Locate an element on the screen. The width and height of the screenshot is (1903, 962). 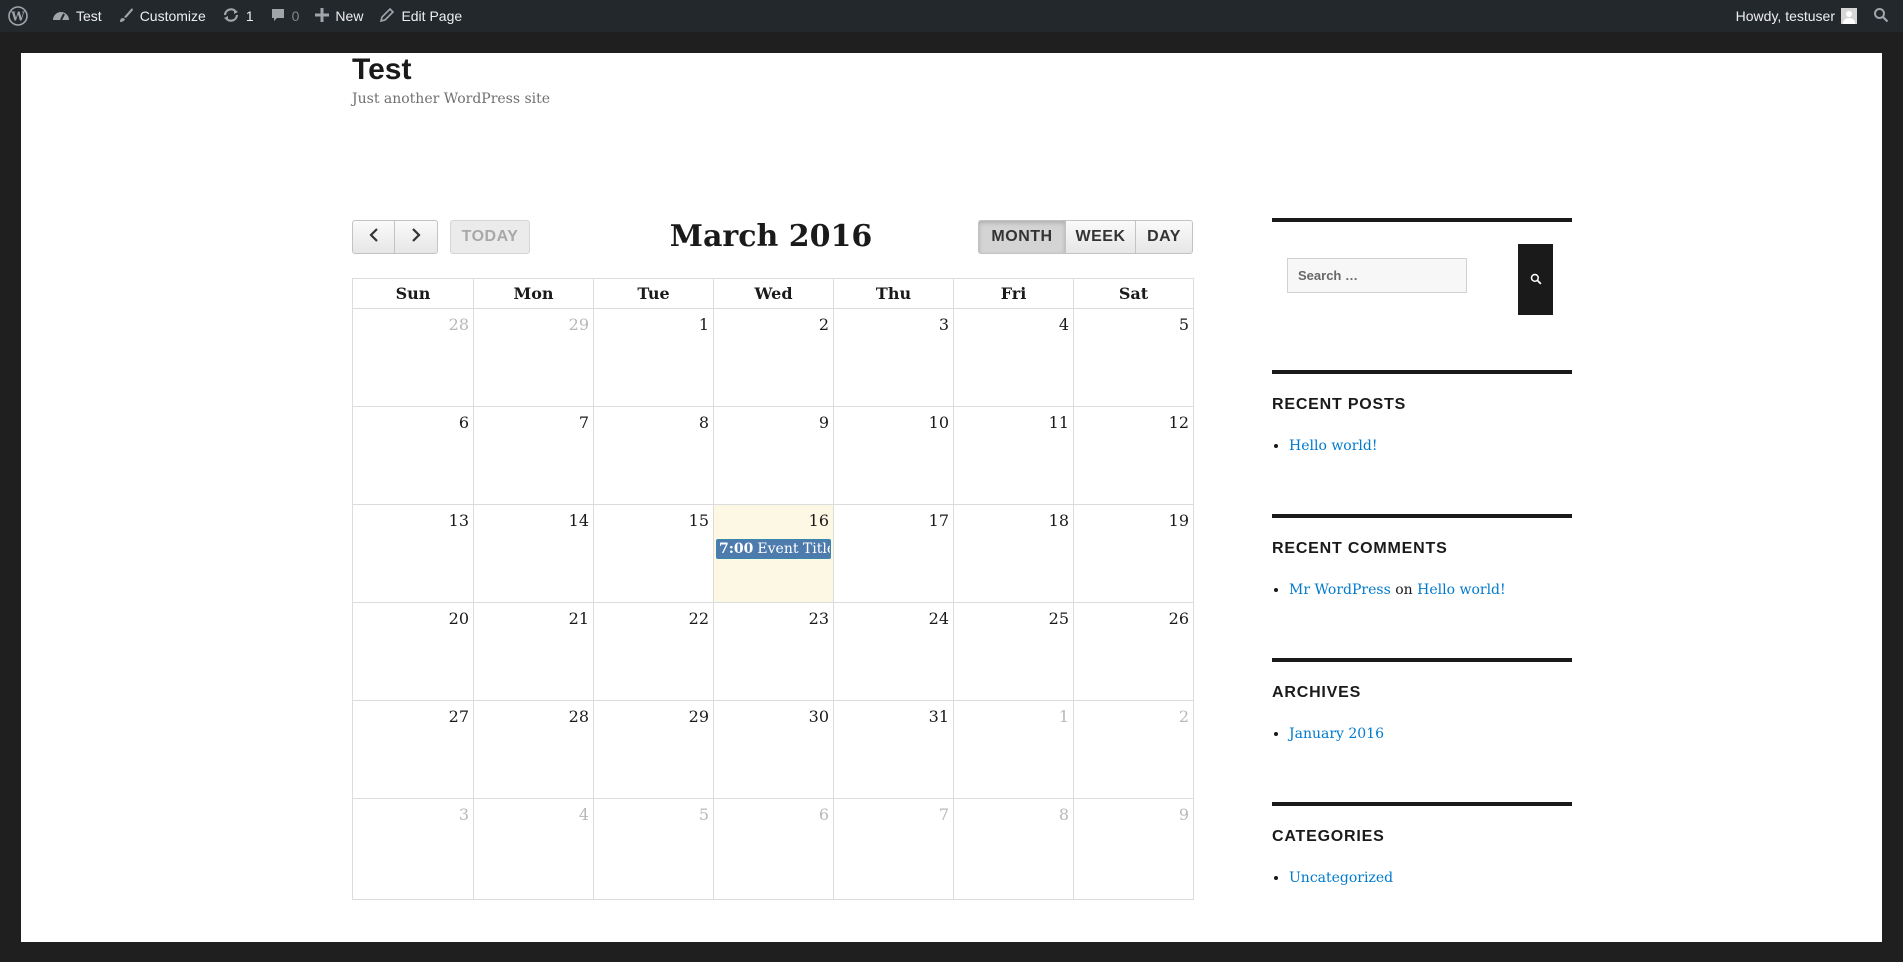
search-input is located at coordinates (1377, 275).